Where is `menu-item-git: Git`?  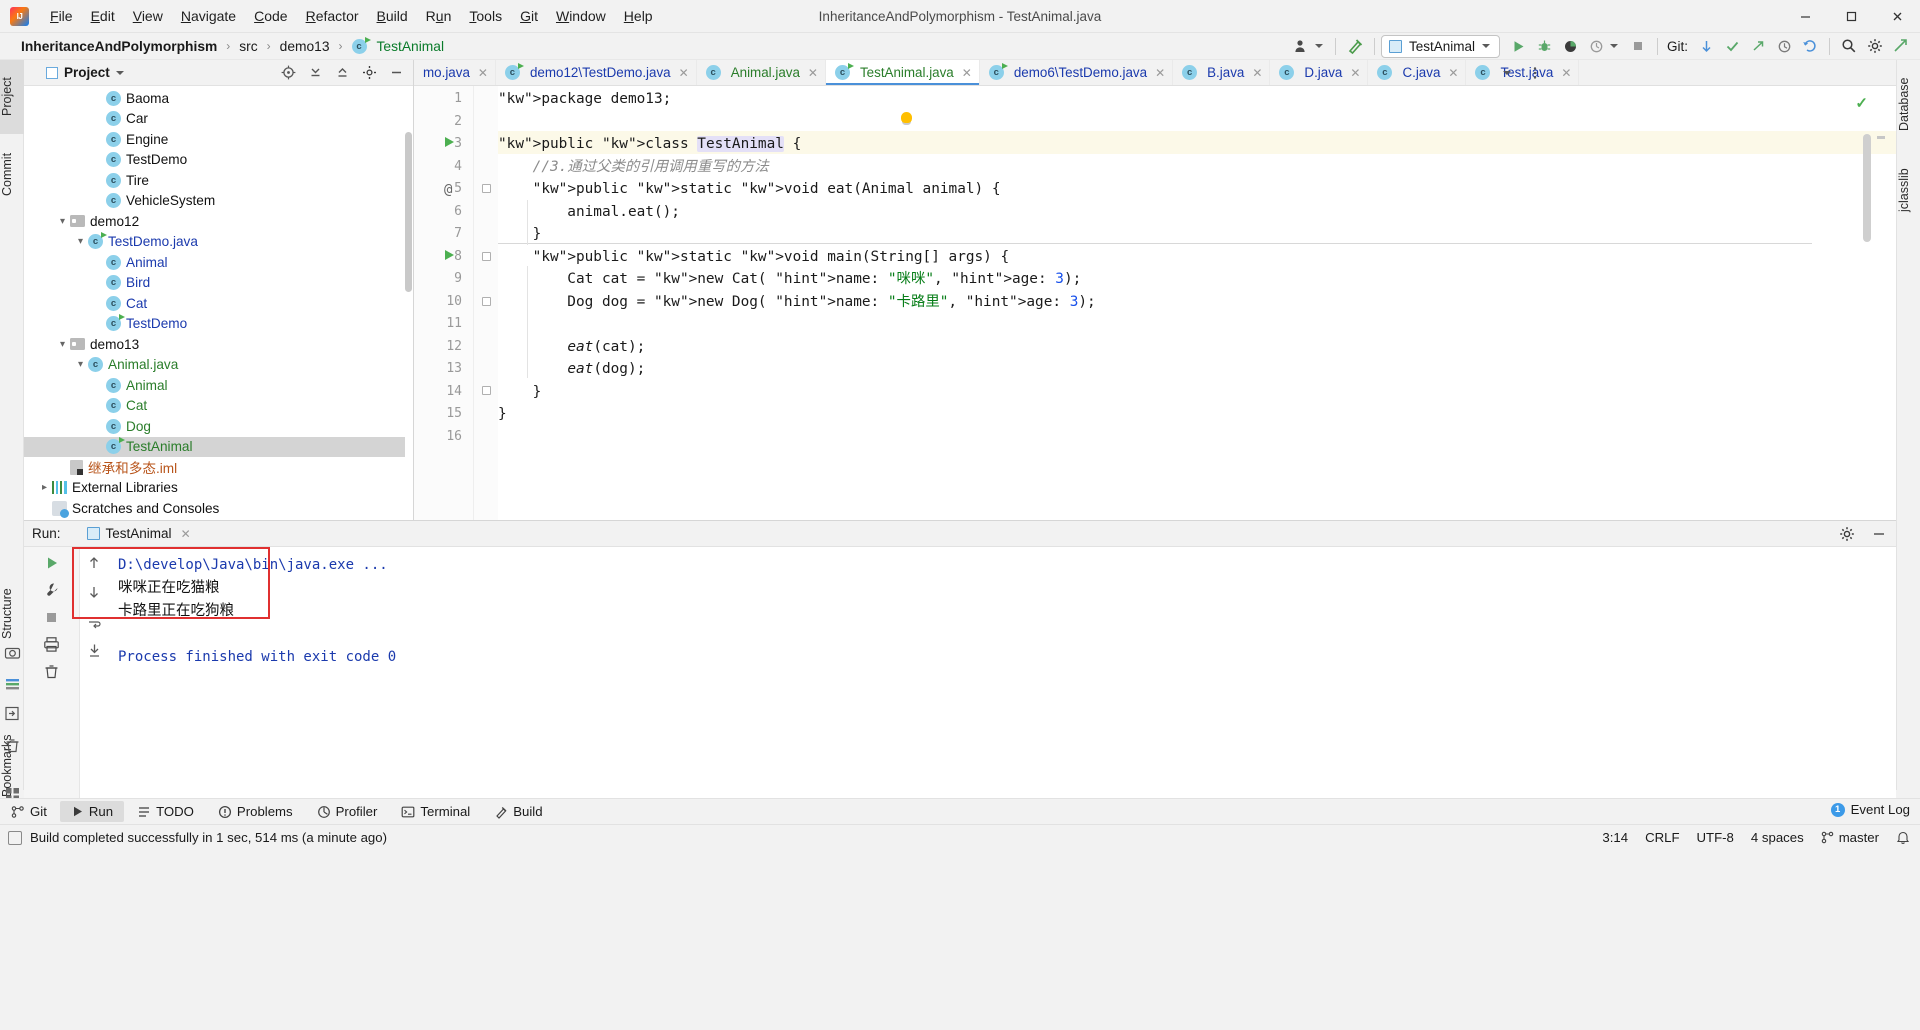 menu-item-git: Git is located at coordinates (529, 16).